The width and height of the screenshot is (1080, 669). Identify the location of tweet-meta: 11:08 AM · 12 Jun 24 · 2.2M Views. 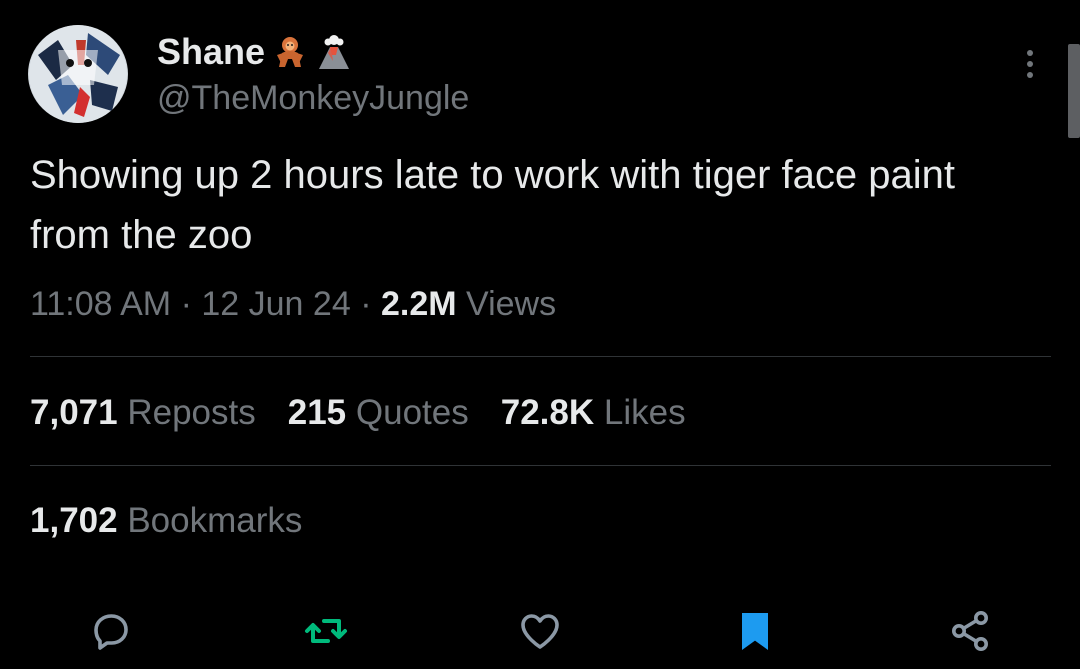
(293, 304).